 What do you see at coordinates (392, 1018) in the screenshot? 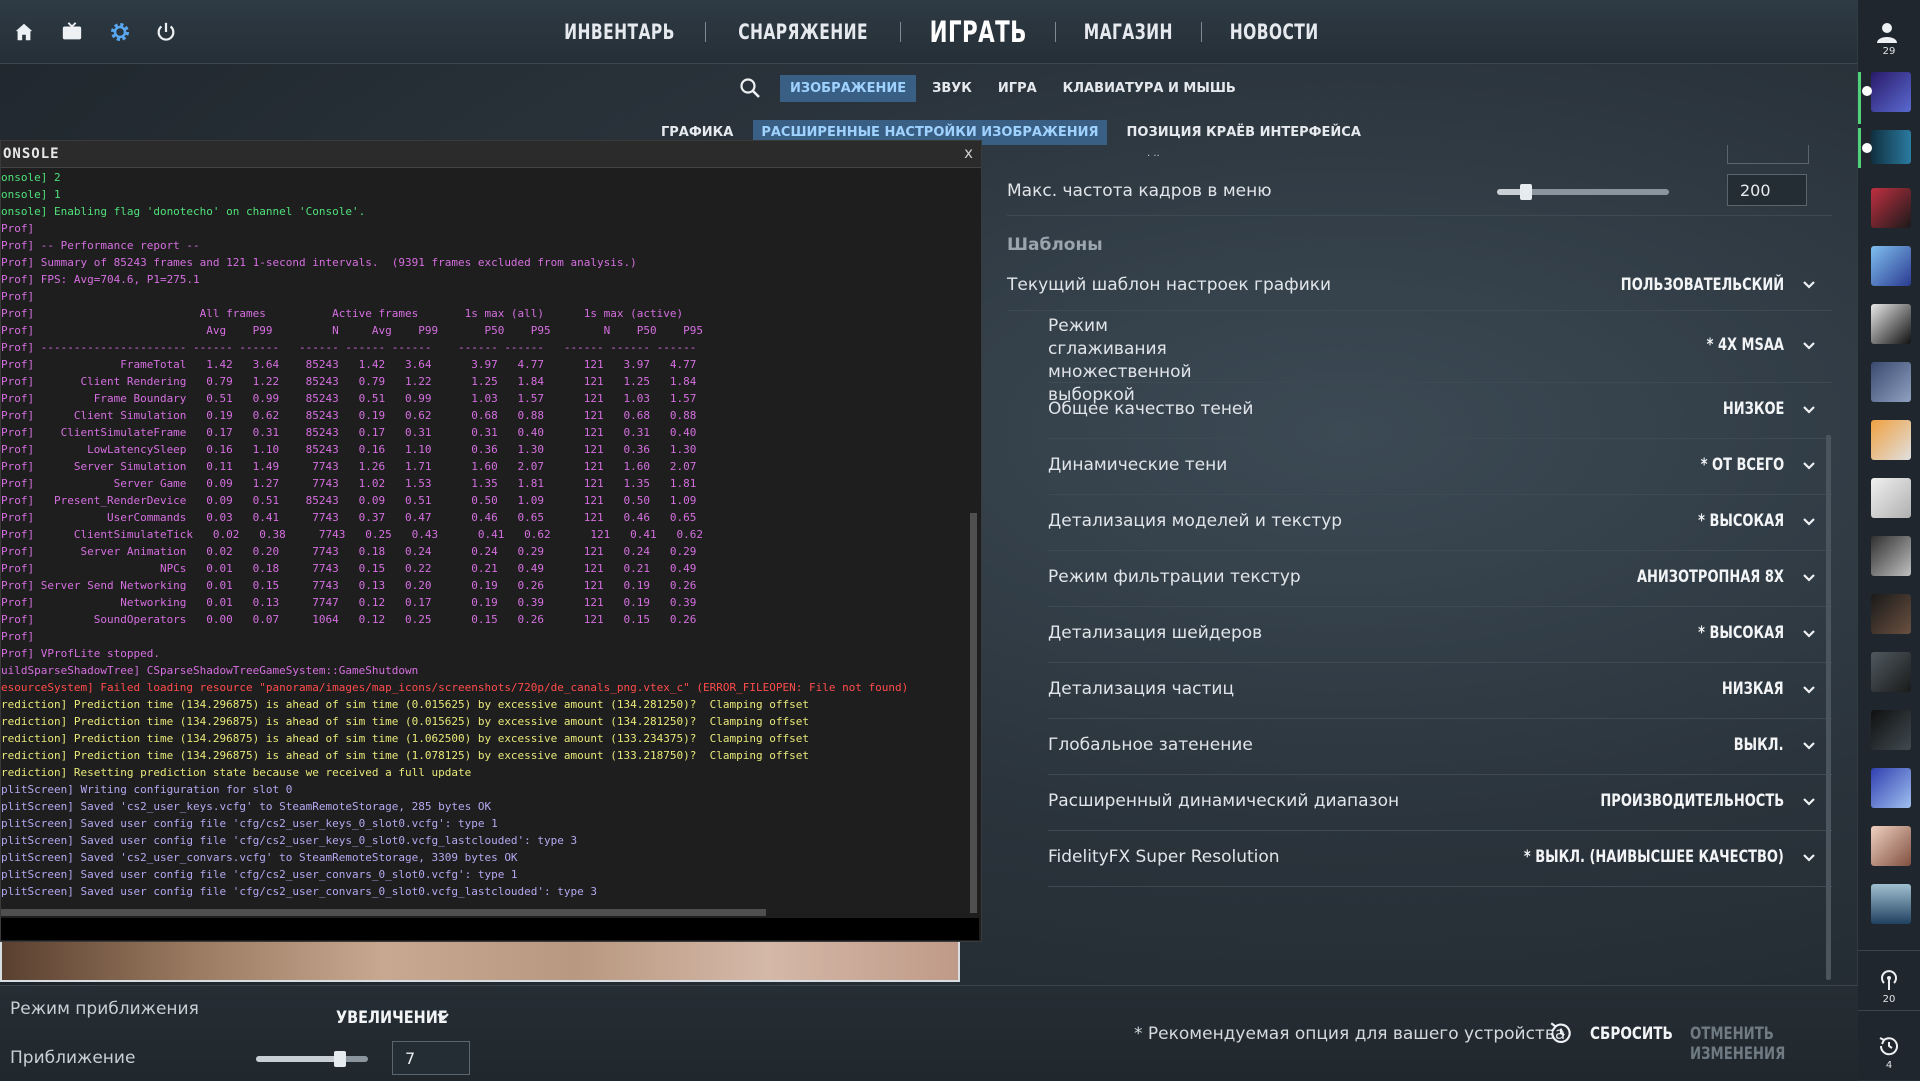
I see `zoom-mode-value: УВЕЛИЧЕНИЕ` at bounding box center [392, 1018].